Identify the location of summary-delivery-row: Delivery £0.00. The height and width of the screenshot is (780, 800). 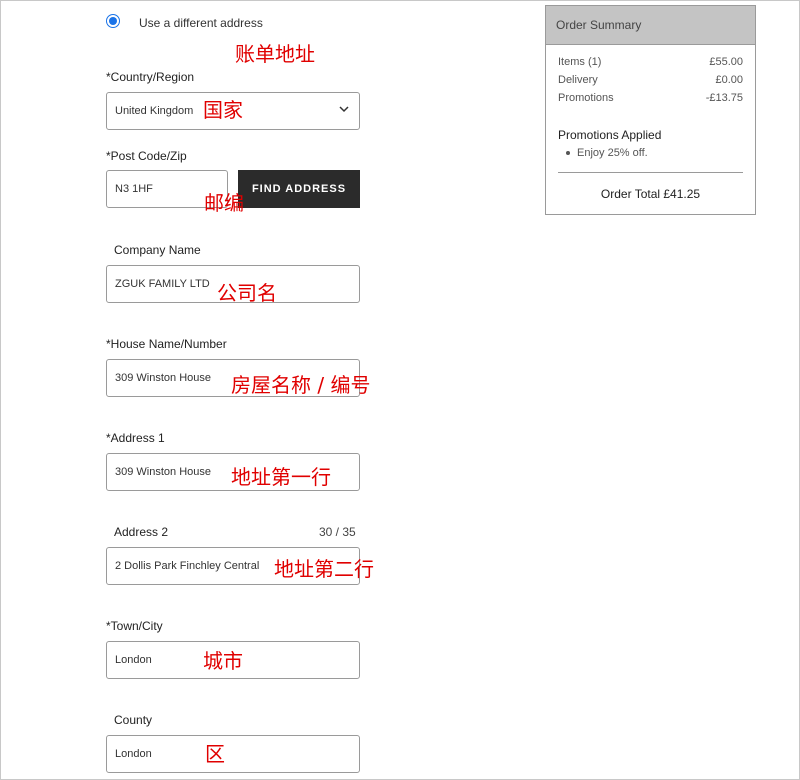
(650, 80).